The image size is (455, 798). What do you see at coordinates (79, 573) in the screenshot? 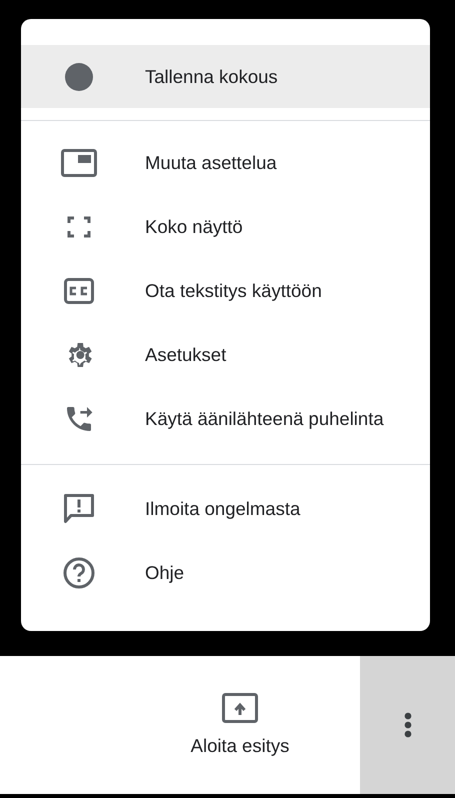
I see `help-icon` at bounding box center [79, 573].